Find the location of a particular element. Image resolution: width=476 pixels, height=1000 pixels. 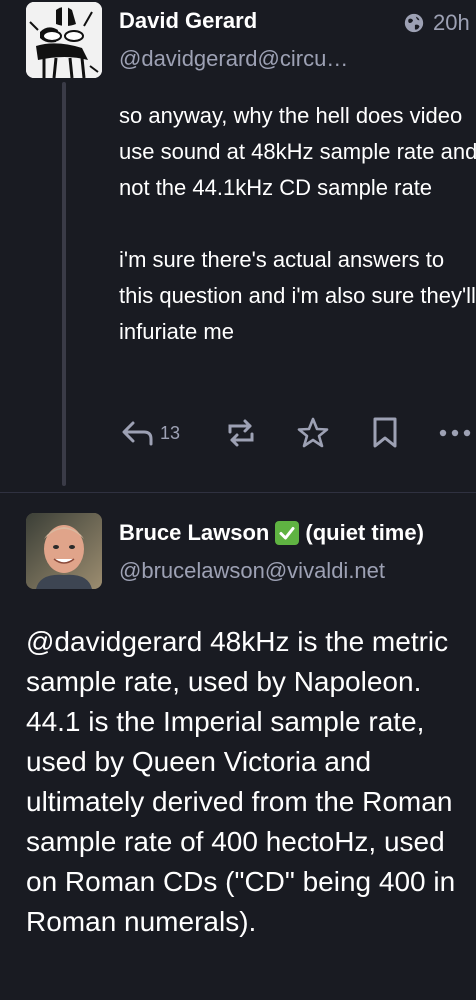

post-divider is located at coordinates (238, 492).